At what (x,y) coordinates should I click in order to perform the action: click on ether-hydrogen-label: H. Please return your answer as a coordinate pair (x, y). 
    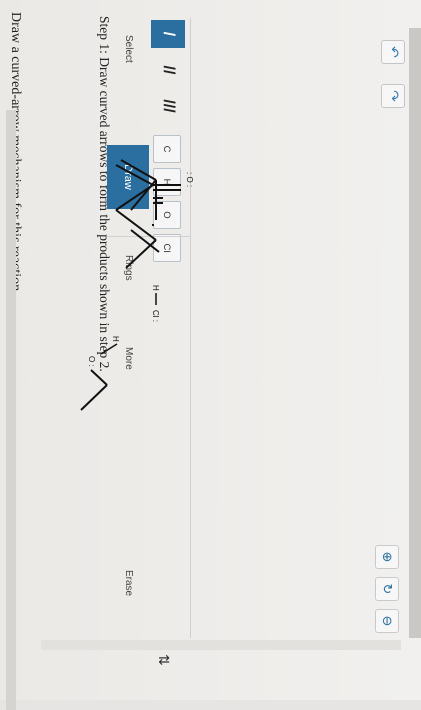
    Looking at the image, I should click on (115, 339).